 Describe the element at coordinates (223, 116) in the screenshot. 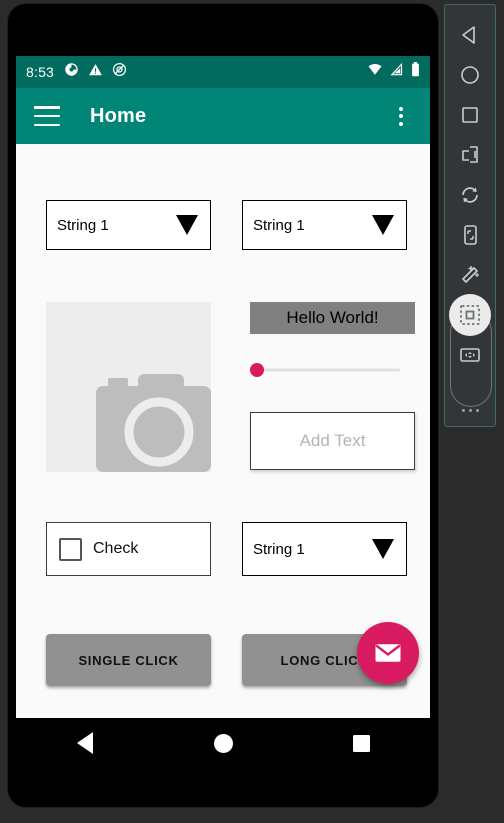

I see `app-bar: Home` at that location.